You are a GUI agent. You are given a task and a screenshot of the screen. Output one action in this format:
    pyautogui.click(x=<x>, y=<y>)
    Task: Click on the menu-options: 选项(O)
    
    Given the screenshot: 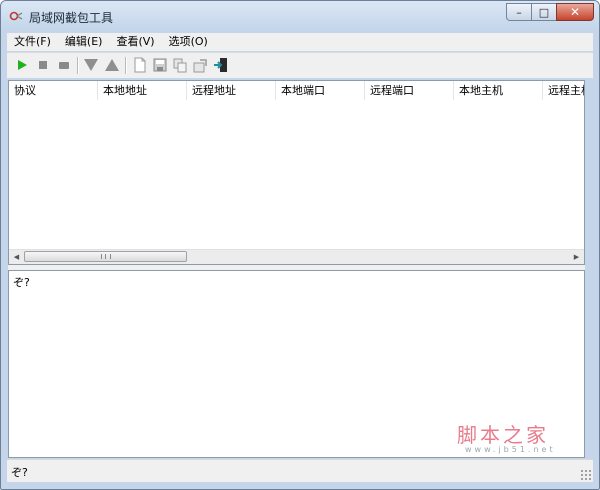 What is the action you would take?
    pyautogui.click(x=188, y=42)
    